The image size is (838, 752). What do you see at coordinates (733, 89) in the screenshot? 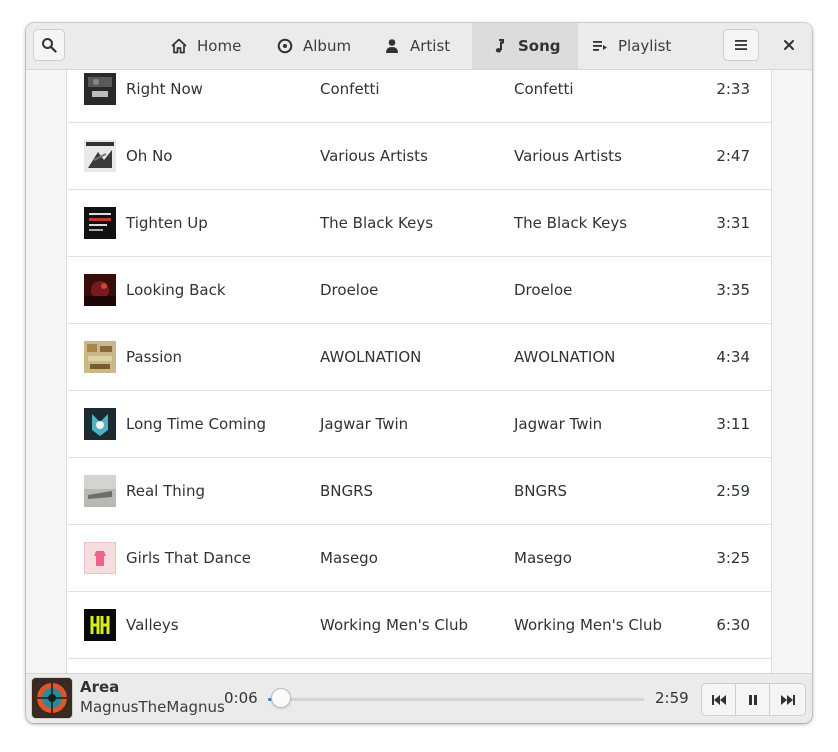
I see `song-duration: 2:33` at bounding box center [733, 89].